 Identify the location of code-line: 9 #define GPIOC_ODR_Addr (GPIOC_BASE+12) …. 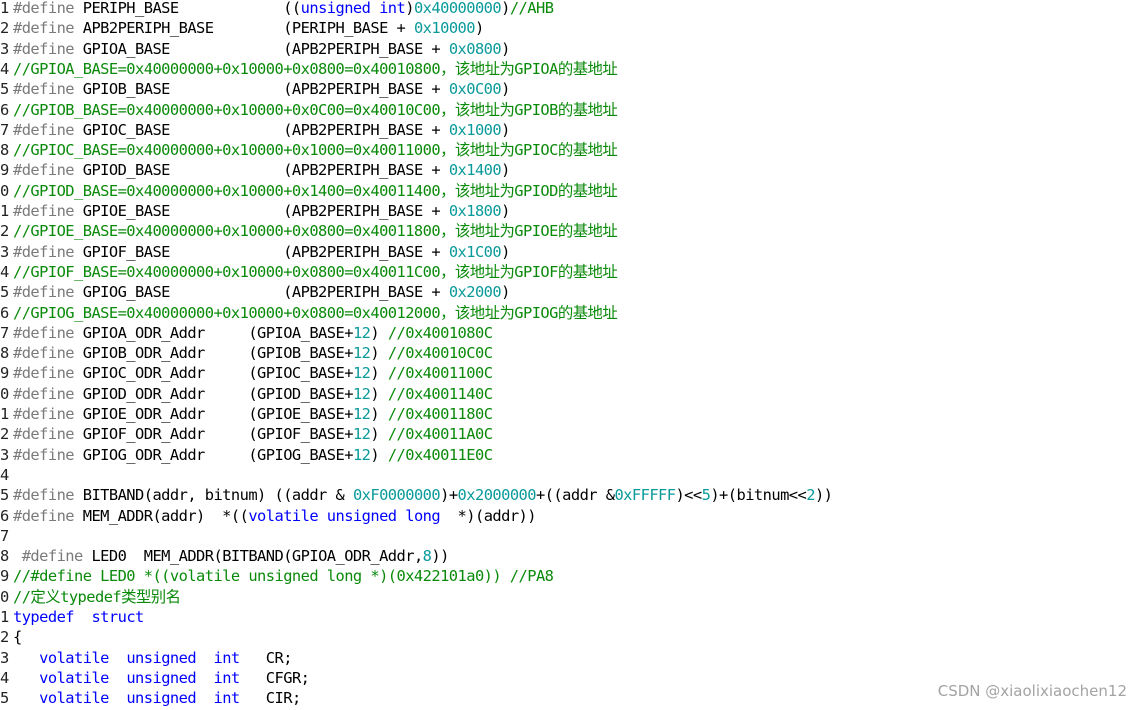
(246, 373).